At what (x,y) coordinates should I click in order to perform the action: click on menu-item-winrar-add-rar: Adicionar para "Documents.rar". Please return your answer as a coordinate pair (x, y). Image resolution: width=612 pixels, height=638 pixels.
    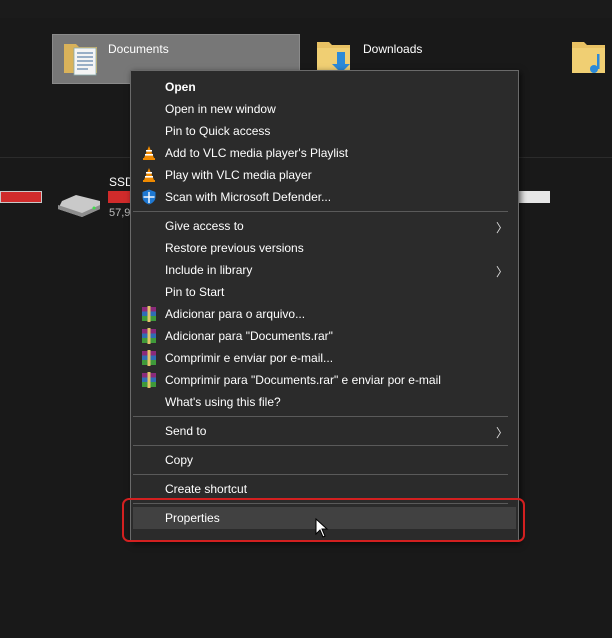
    Looking at the image, I should click on (324, 336).